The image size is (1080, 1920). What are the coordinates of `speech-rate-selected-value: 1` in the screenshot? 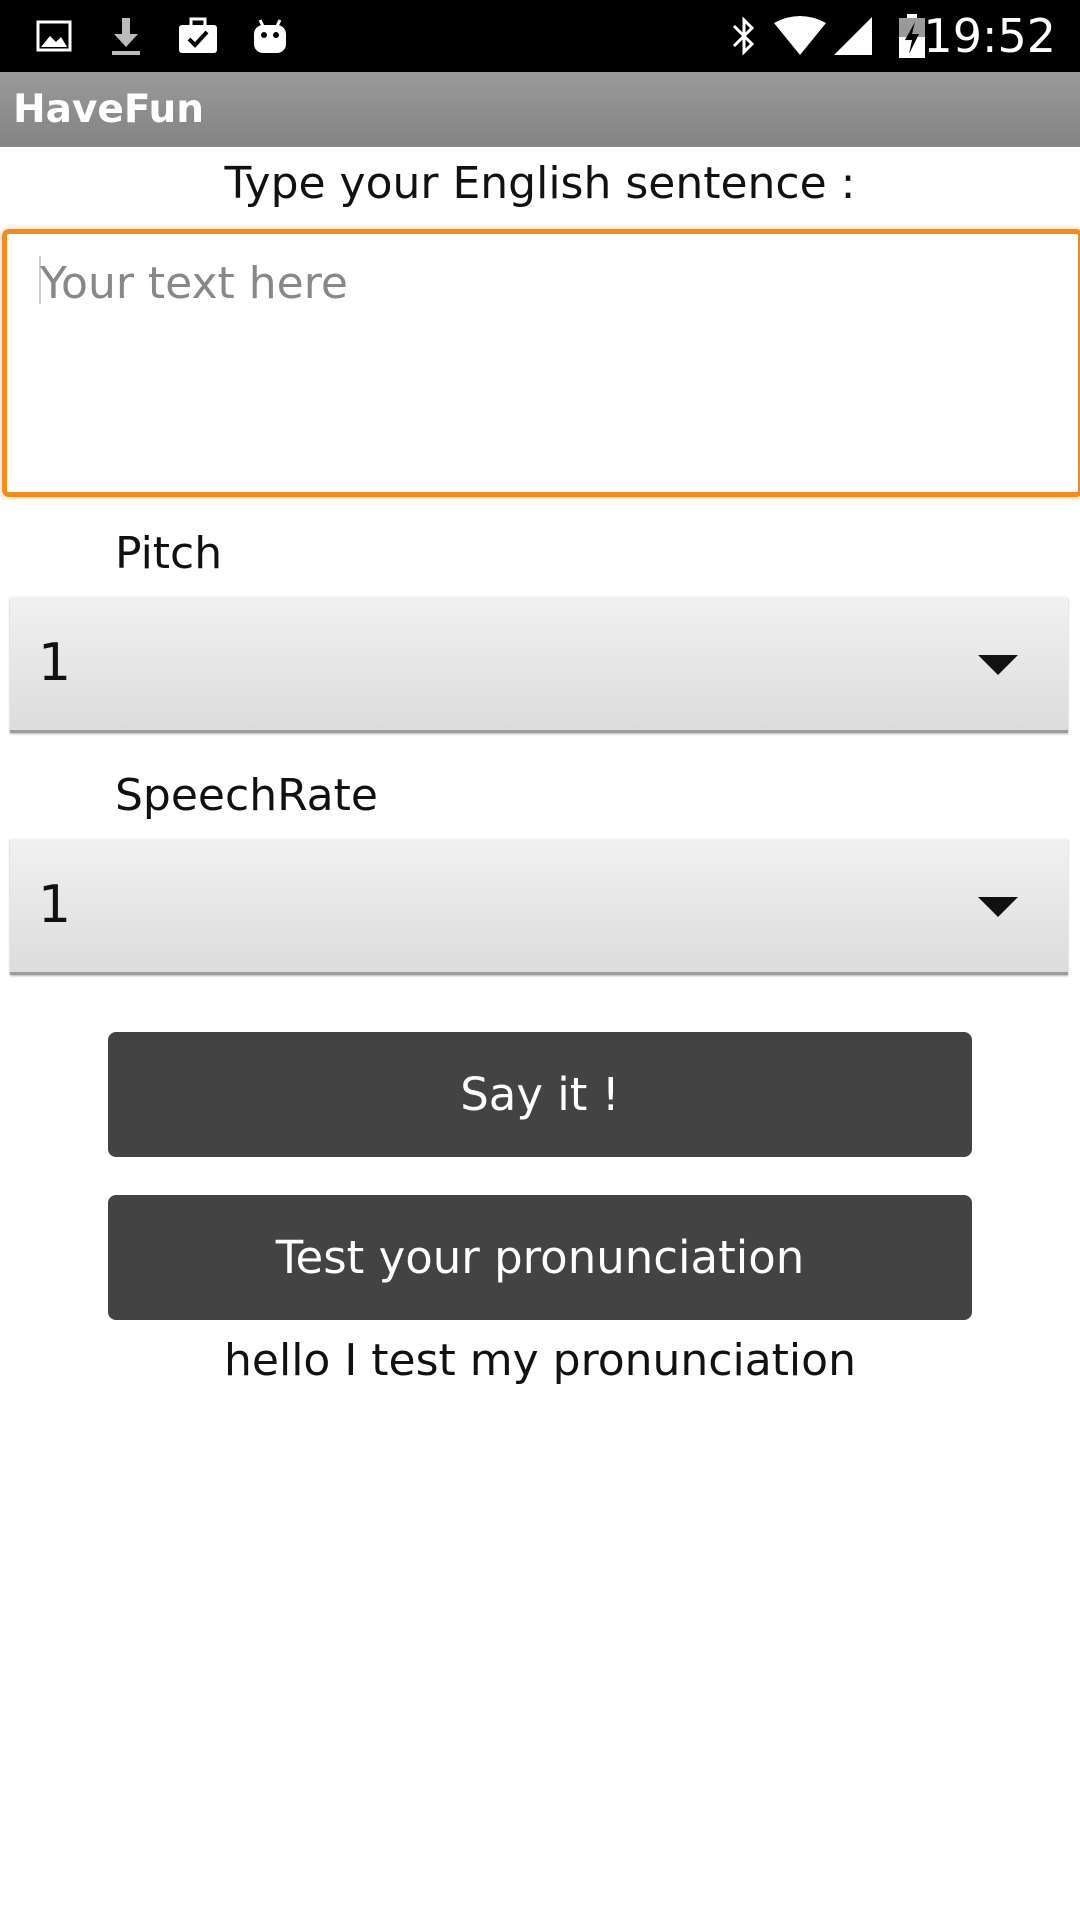 It's located at (55, 905).